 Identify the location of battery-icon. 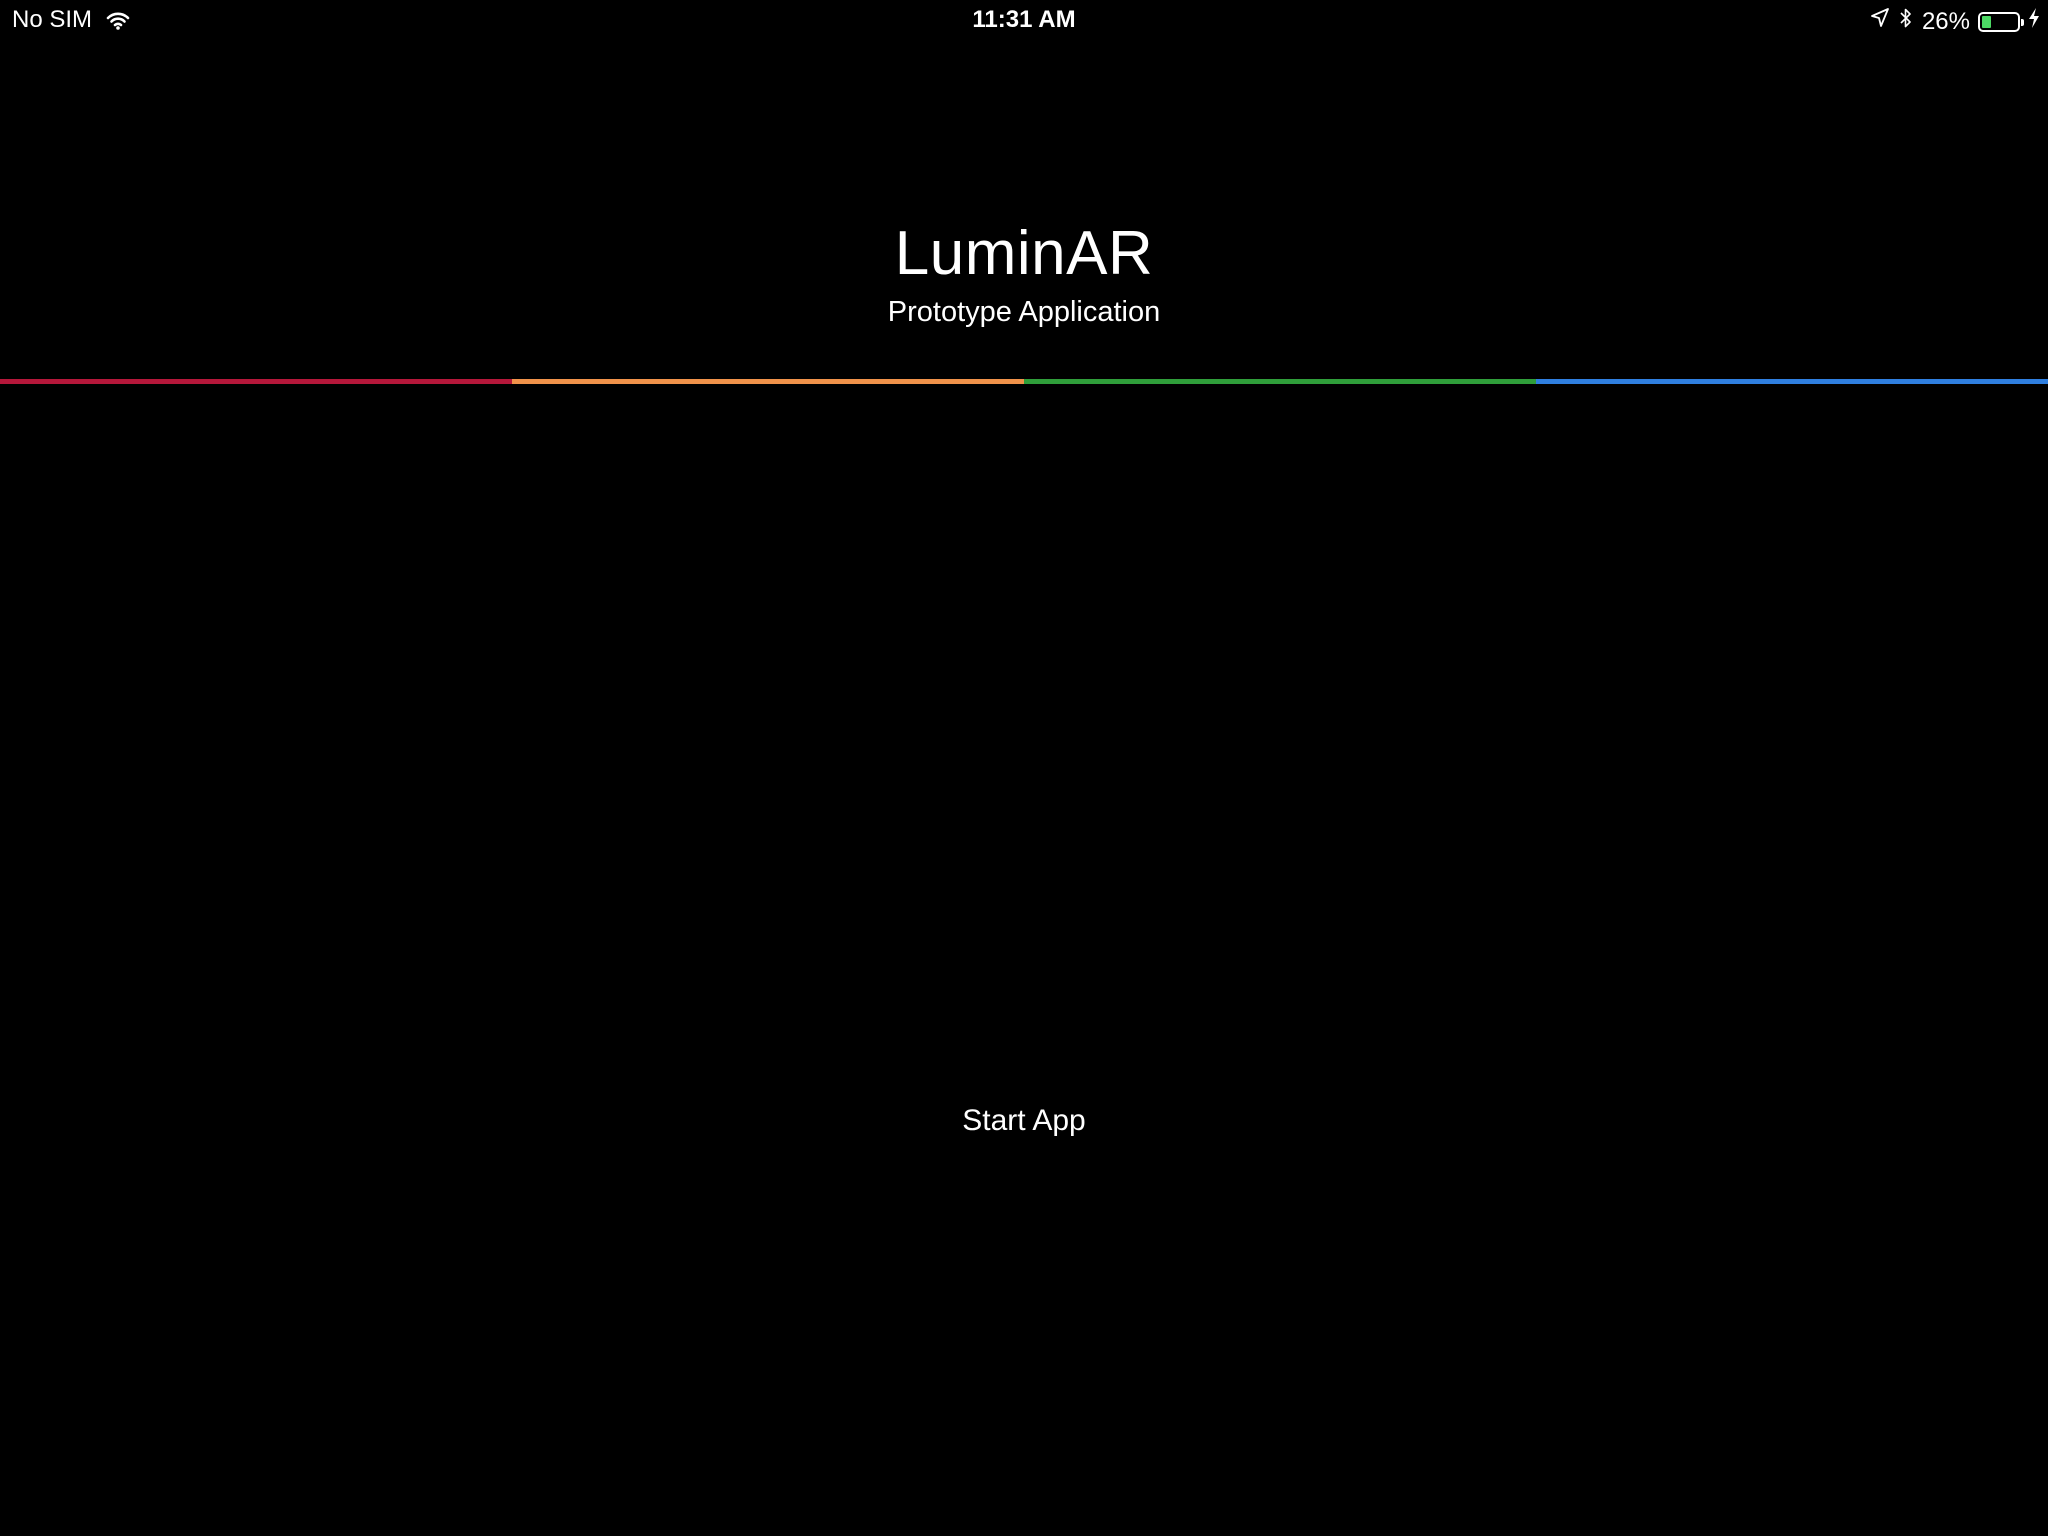
(2001, 21).